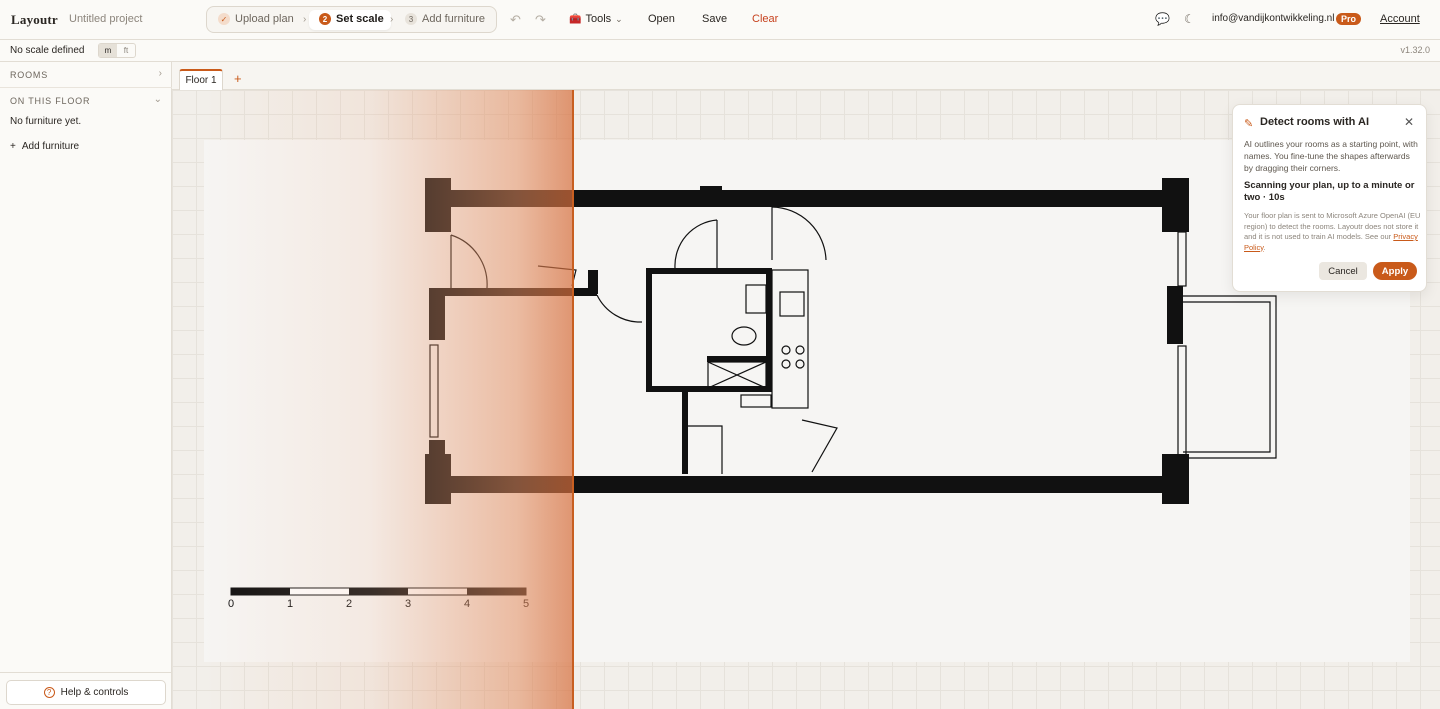  I want to click on step-number: 3, so click(411, 19).